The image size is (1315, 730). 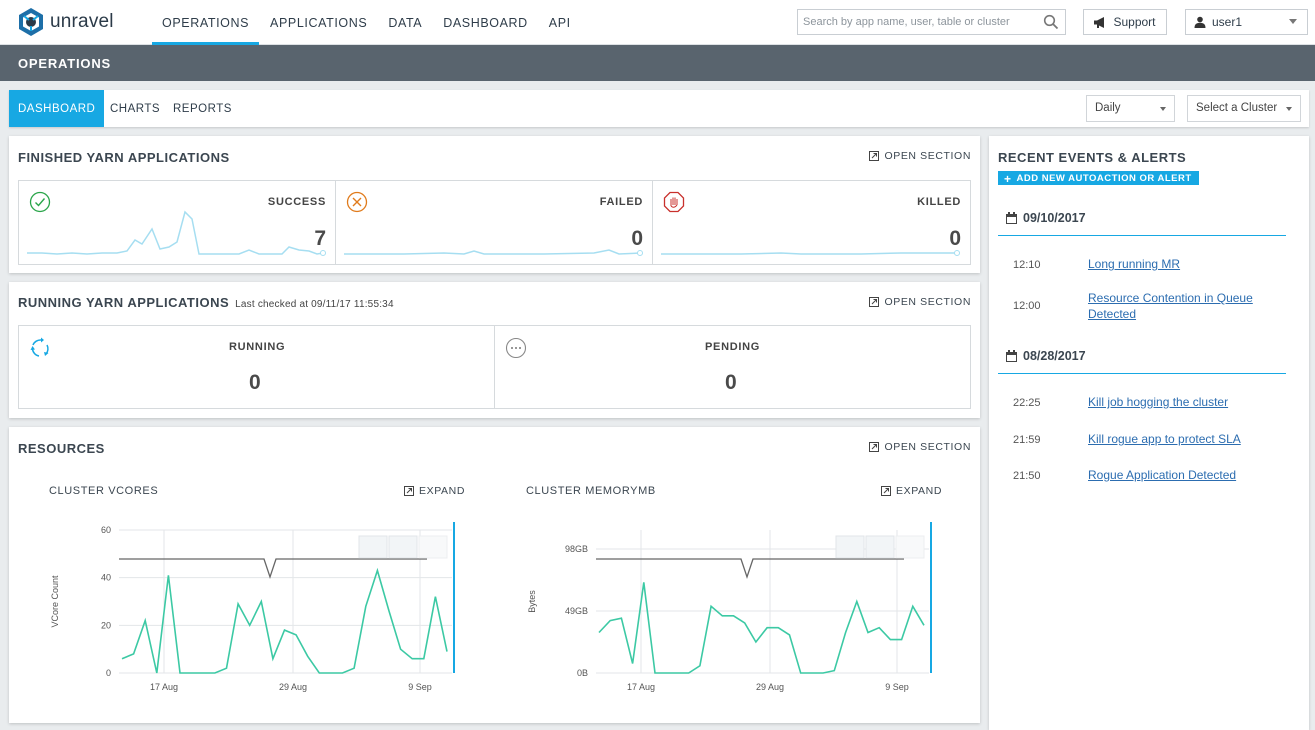 I want to click on nav-dashboard: DASHBOARD, so click(x=485, y=22).